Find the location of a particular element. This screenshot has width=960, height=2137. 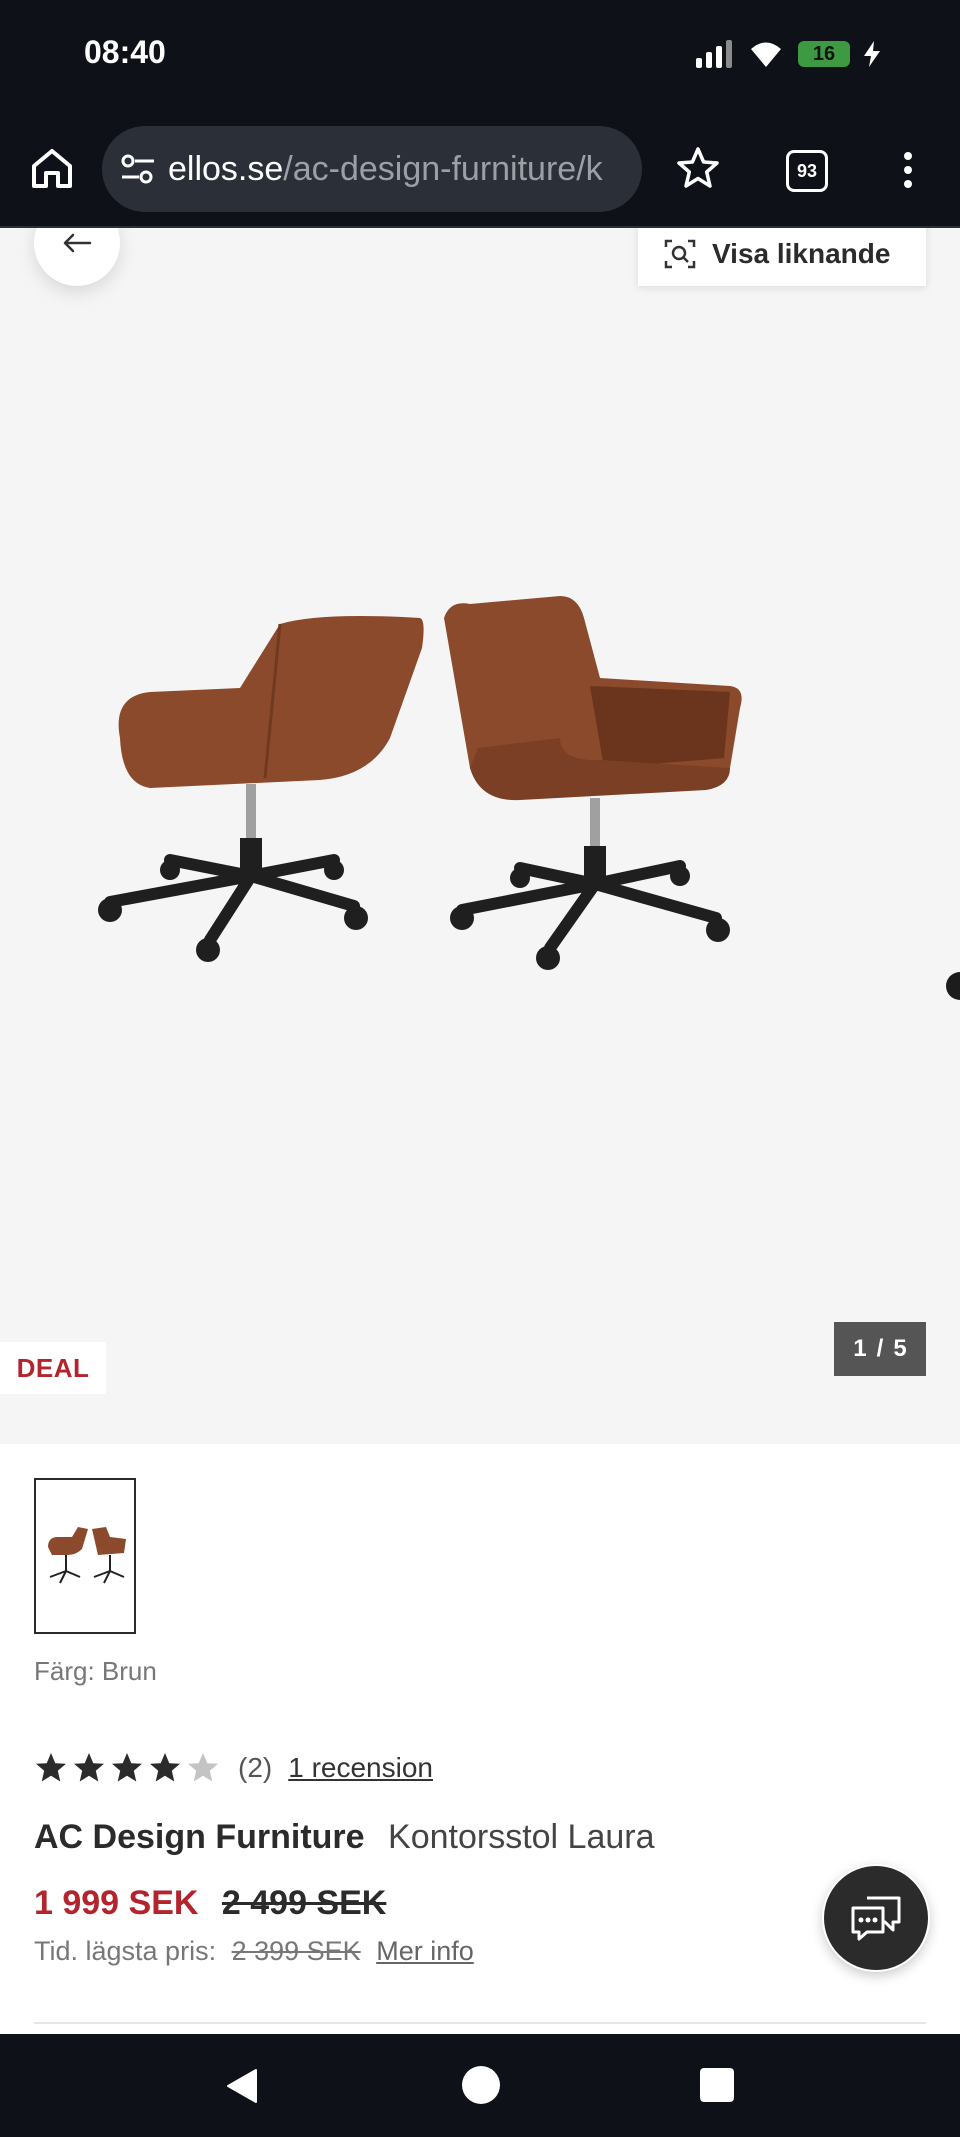

review-count: (2) is located at coordinates (255, 1767).